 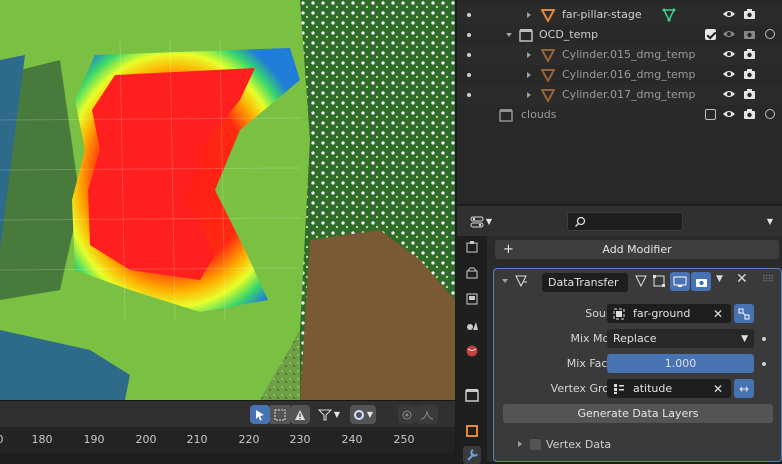 What do you see at coordinates (770, 221) in the screenshot?
I see `options-dropdown: ▼` at bounding box center [770, 221].